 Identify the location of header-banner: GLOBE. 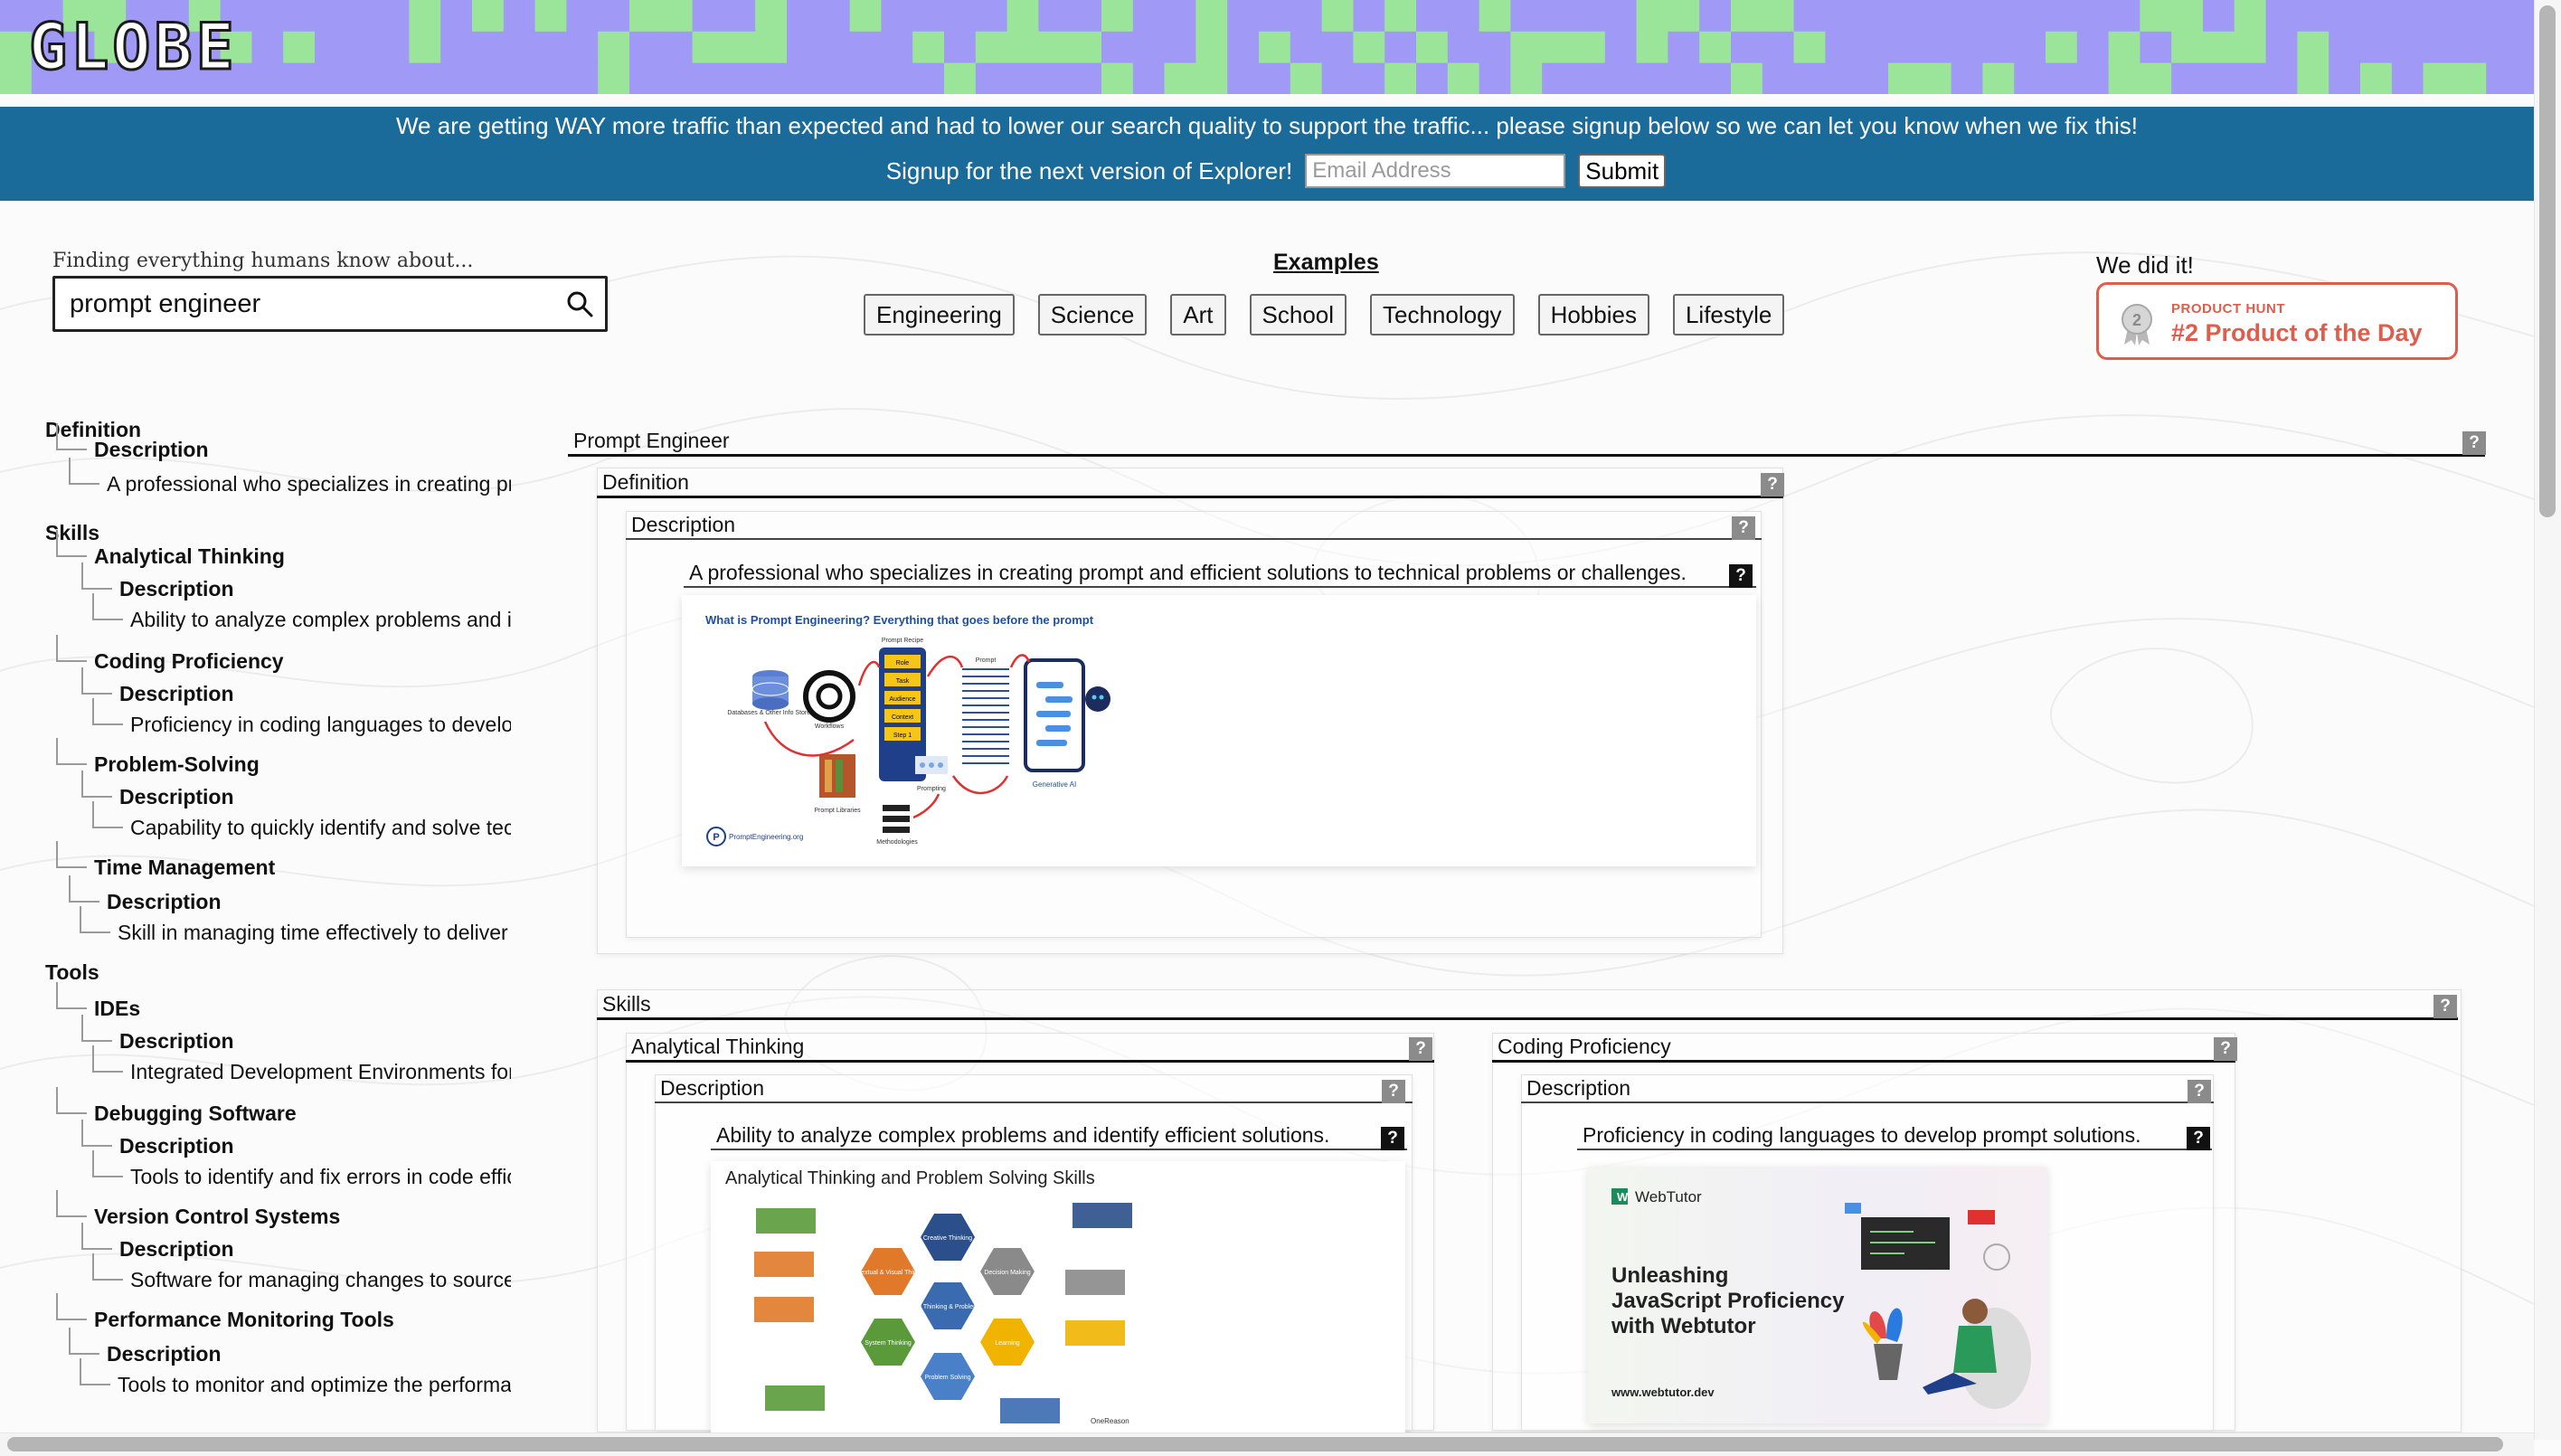
(1267, 47).